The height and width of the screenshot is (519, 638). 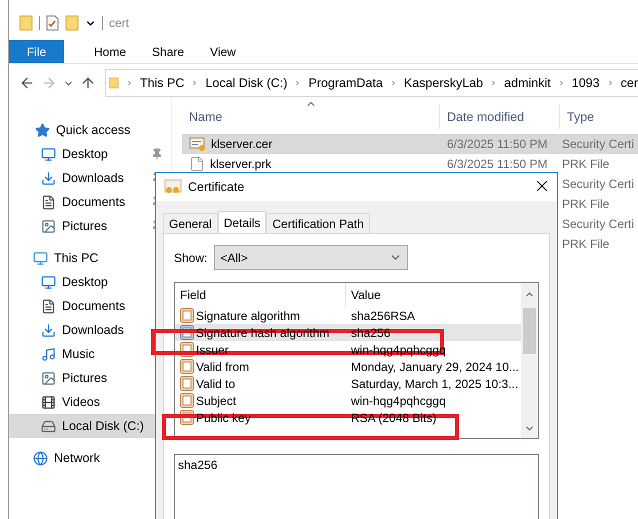 What do you see at coordinates (216, 187) in the screenshot?
I see `dialog-title: Certificate` at bounding box center [216, 187].